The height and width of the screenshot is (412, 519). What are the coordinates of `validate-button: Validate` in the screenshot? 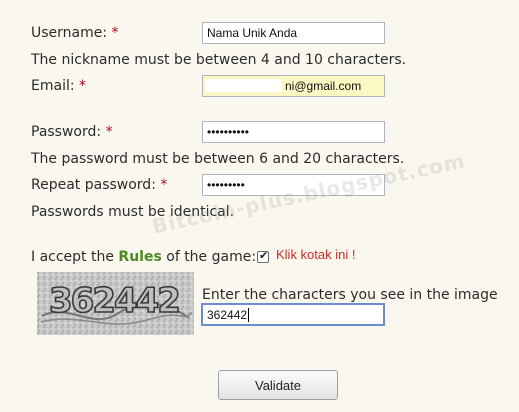 It's located at (278, 385).